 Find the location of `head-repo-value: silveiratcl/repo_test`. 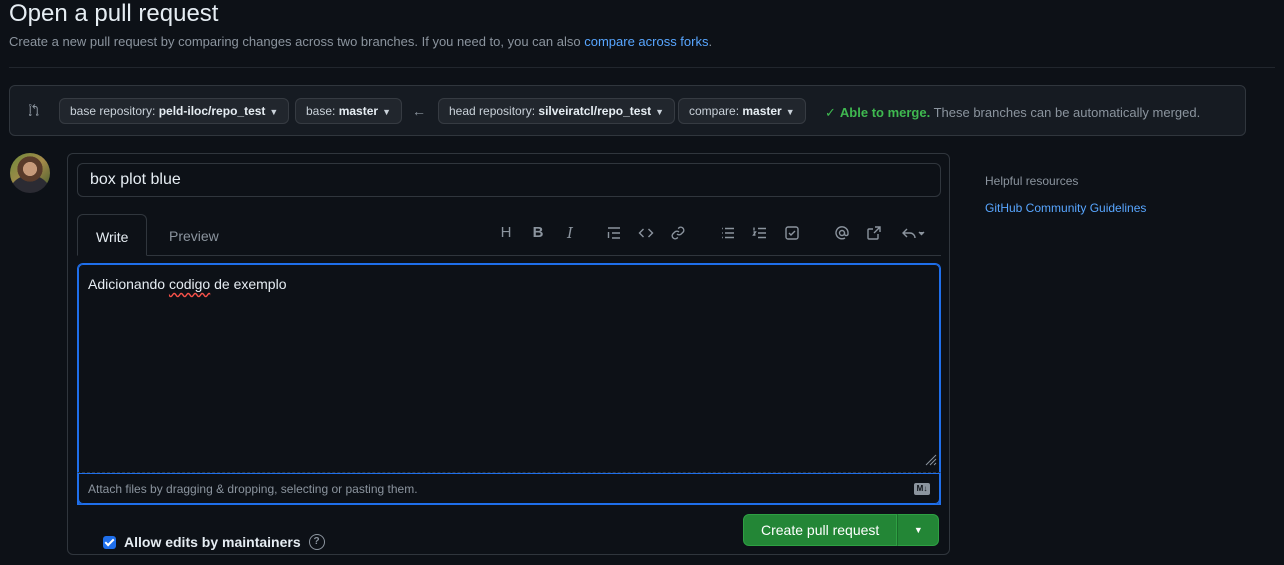

head-repo-value: silveiratcl/repo_test is located at coordinates (595, 111).